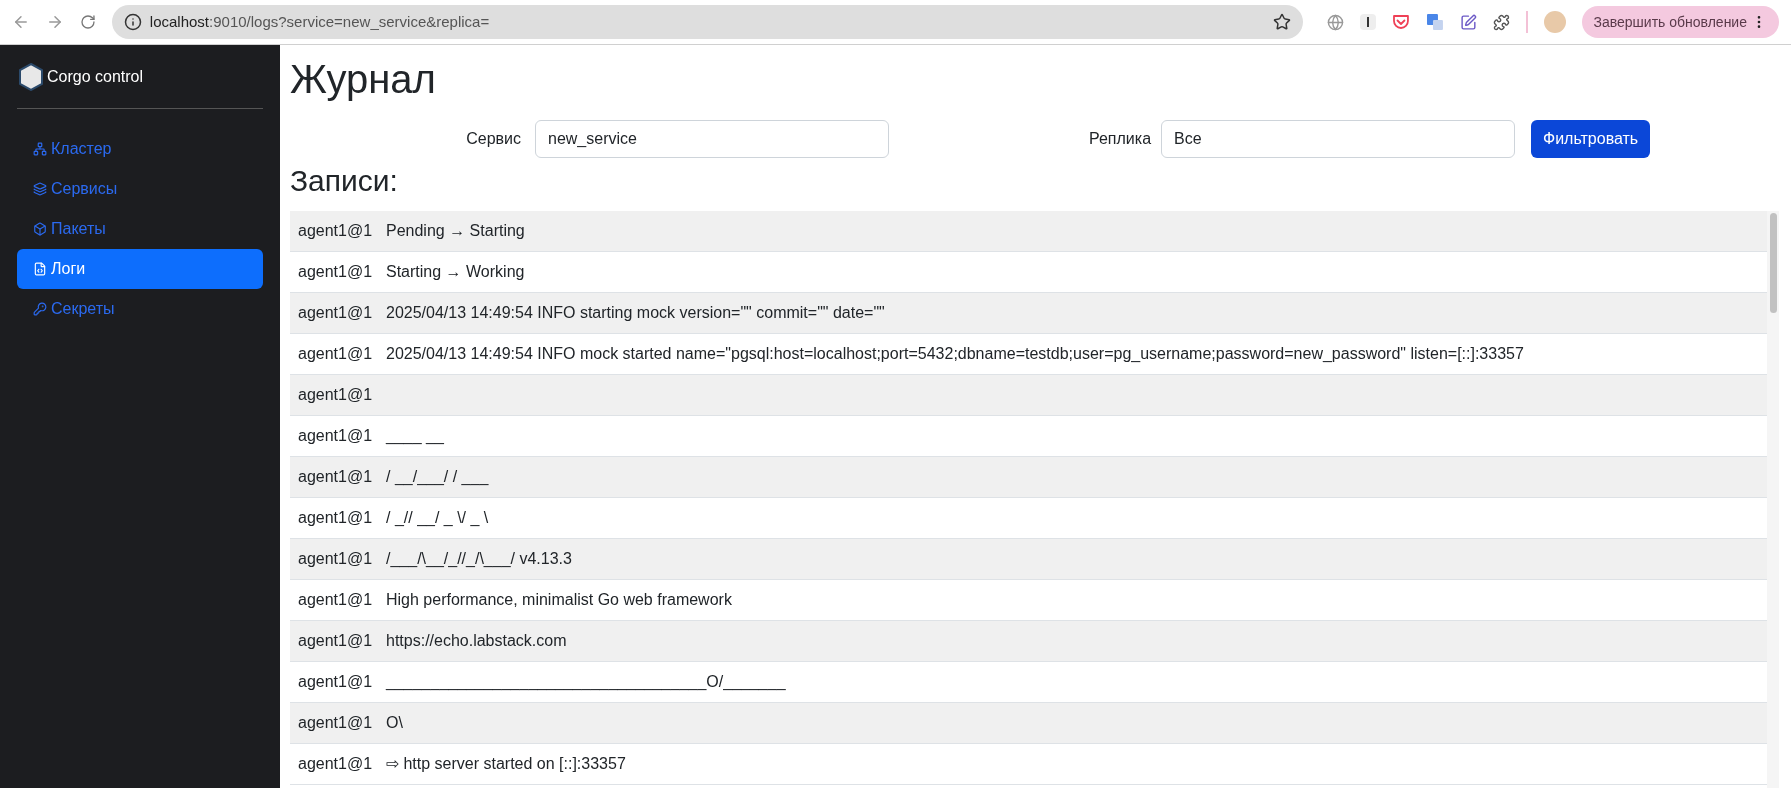  I want to click on logo-icon, so click(31, 77).